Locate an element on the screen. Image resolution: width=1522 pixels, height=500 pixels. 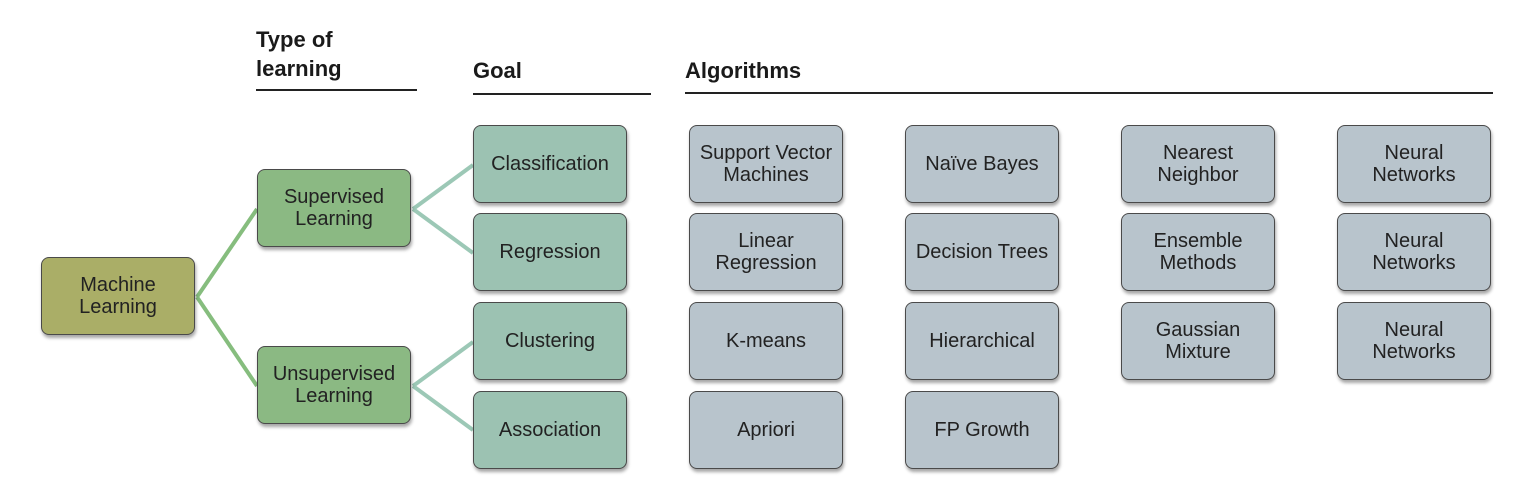
link-root-supervised is located at coordinates (227, 253).